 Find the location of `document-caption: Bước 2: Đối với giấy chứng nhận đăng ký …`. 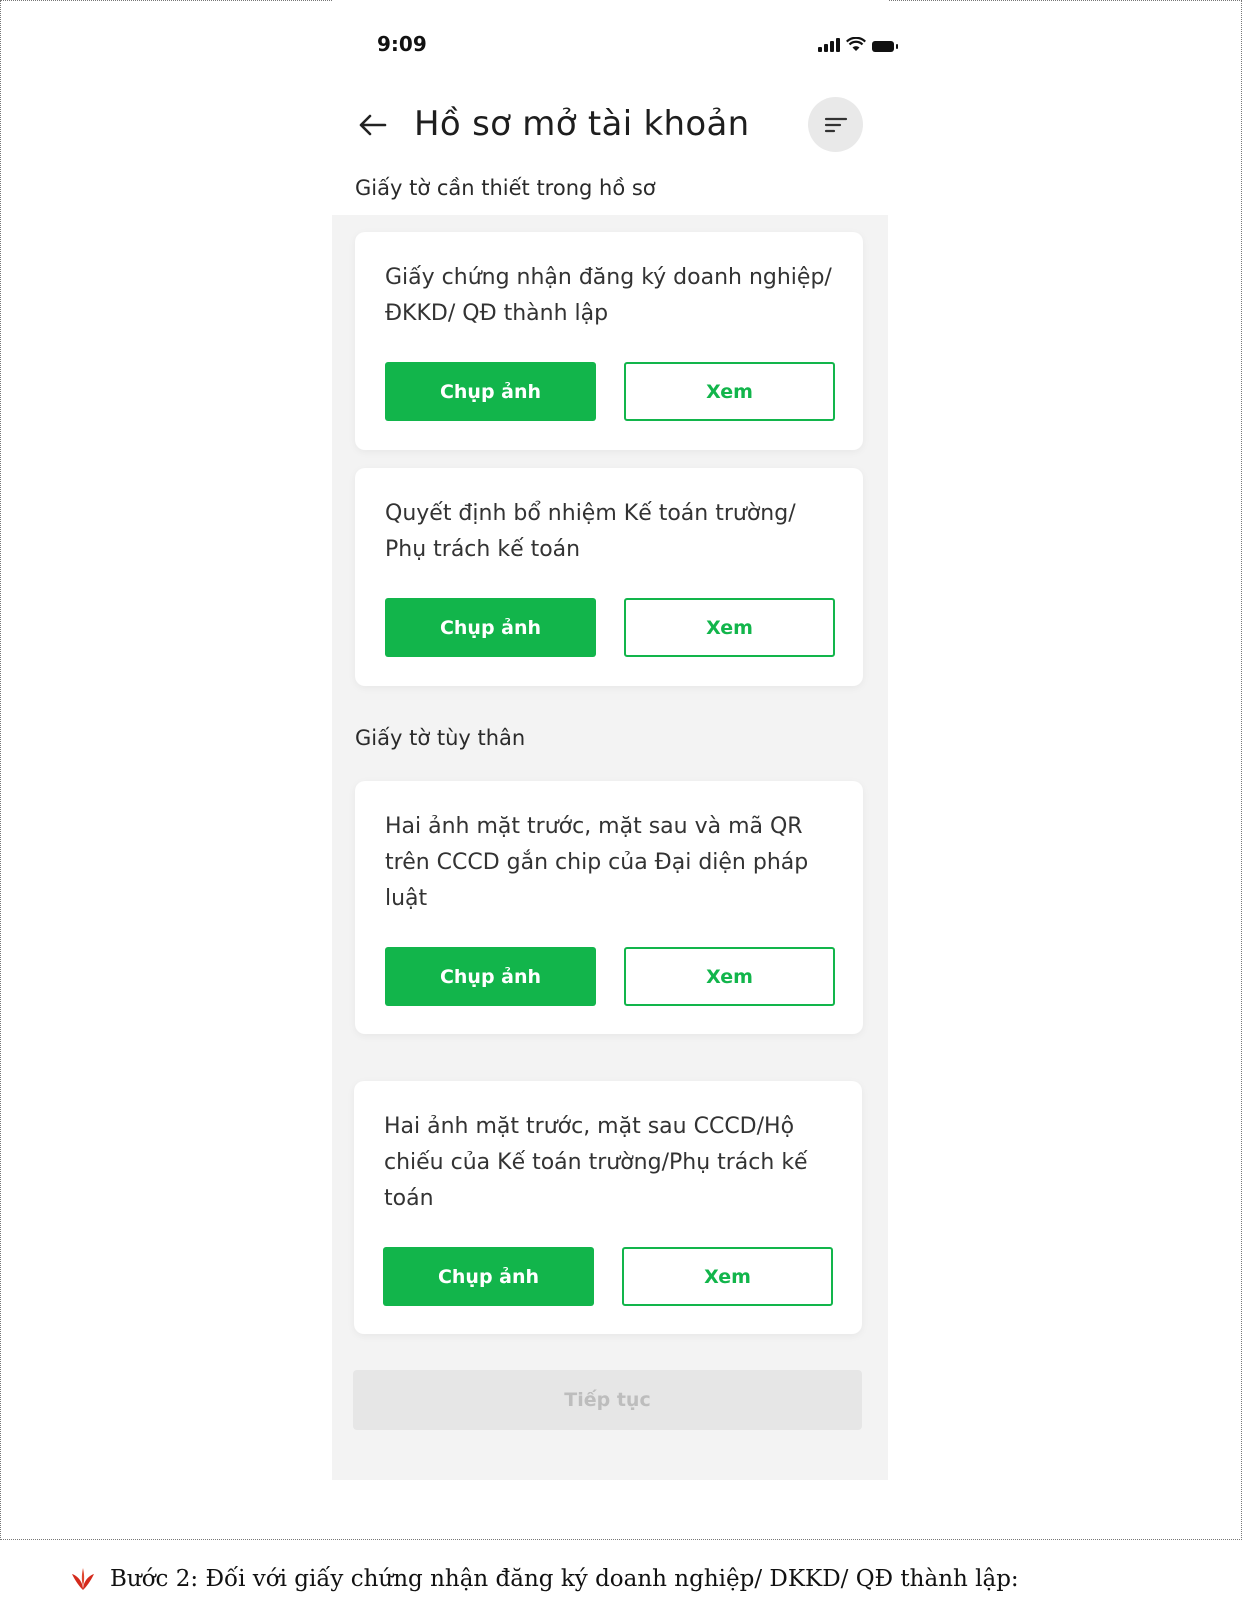

document-caption: Bước 2: Đối với giấy chứng nhận đăng ký … is located at coordinates (544, 1579).